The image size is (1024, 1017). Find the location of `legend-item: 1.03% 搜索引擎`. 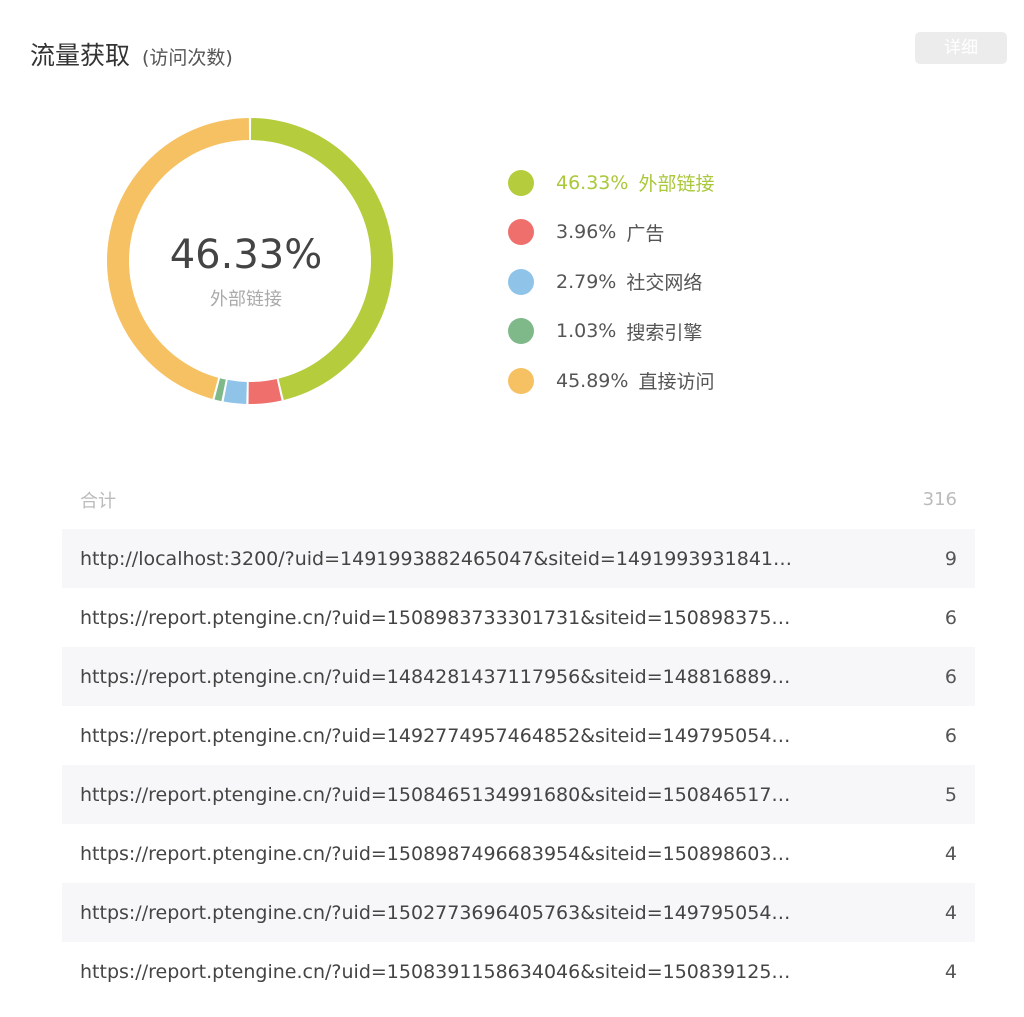

legend-item: 1.03% 搜索引擎 is located at coordinates (611, 332).